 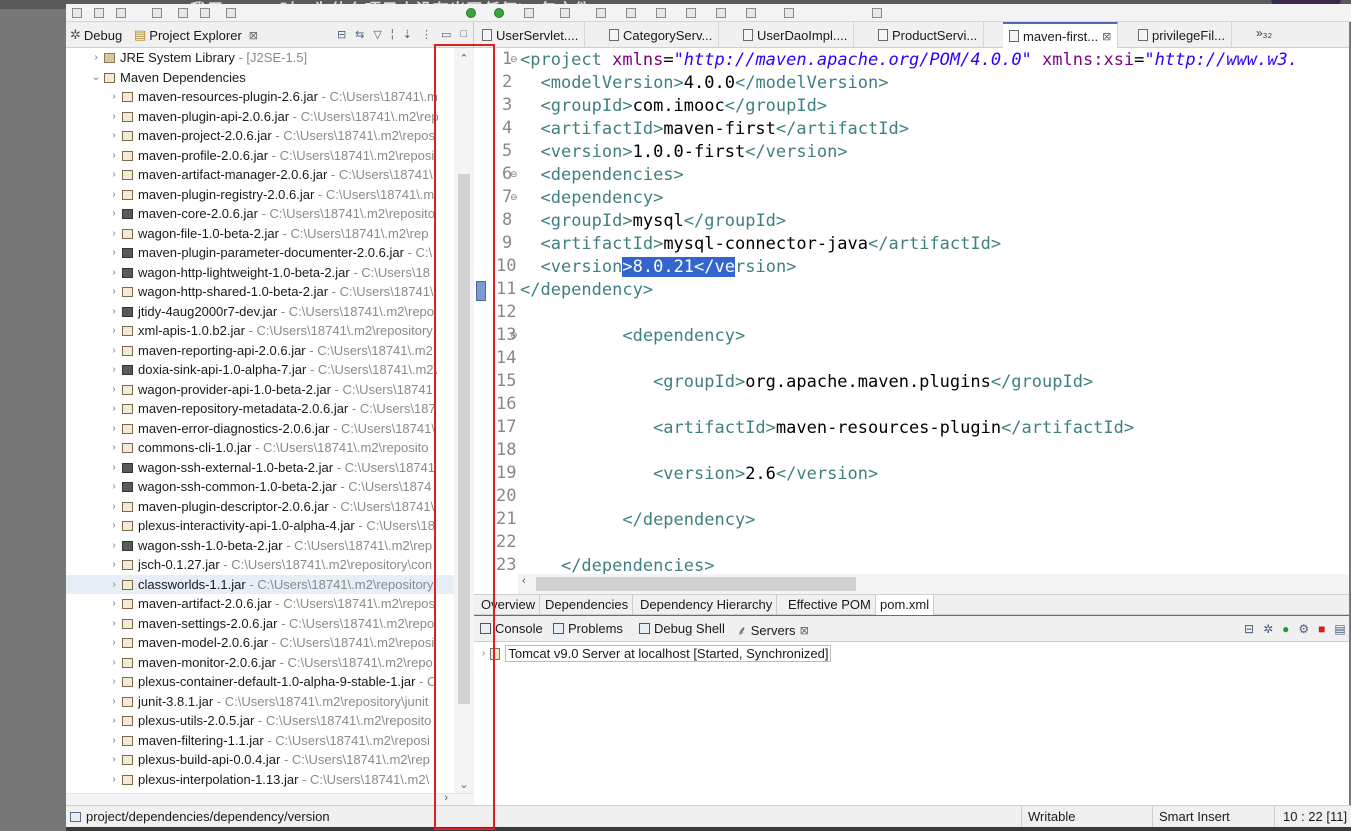 I want to click on view-menu-icon: ⋮, so click(x=426, y=34).